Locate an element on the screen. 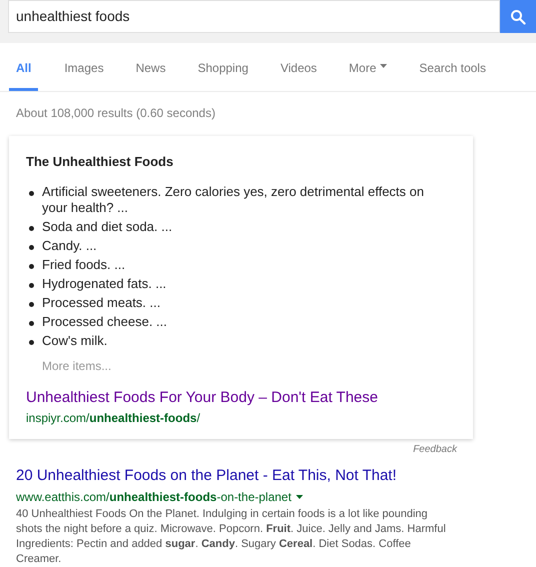 This screenshot has width=536, height=567. tab: Images is located at coordinates (84, 75).